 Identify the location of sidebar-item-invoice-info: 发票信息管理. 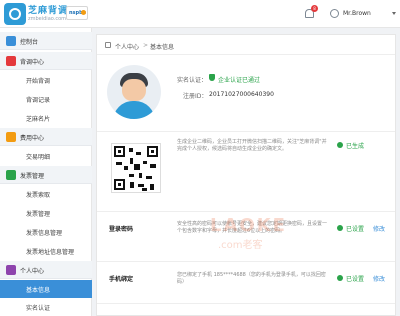
(46, 232).